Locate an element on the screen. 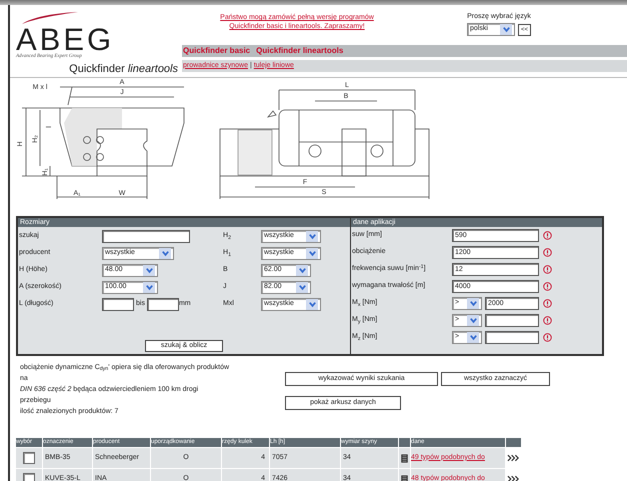  product-name: Quickfinder lineartools is located at coordinates (123, 69).